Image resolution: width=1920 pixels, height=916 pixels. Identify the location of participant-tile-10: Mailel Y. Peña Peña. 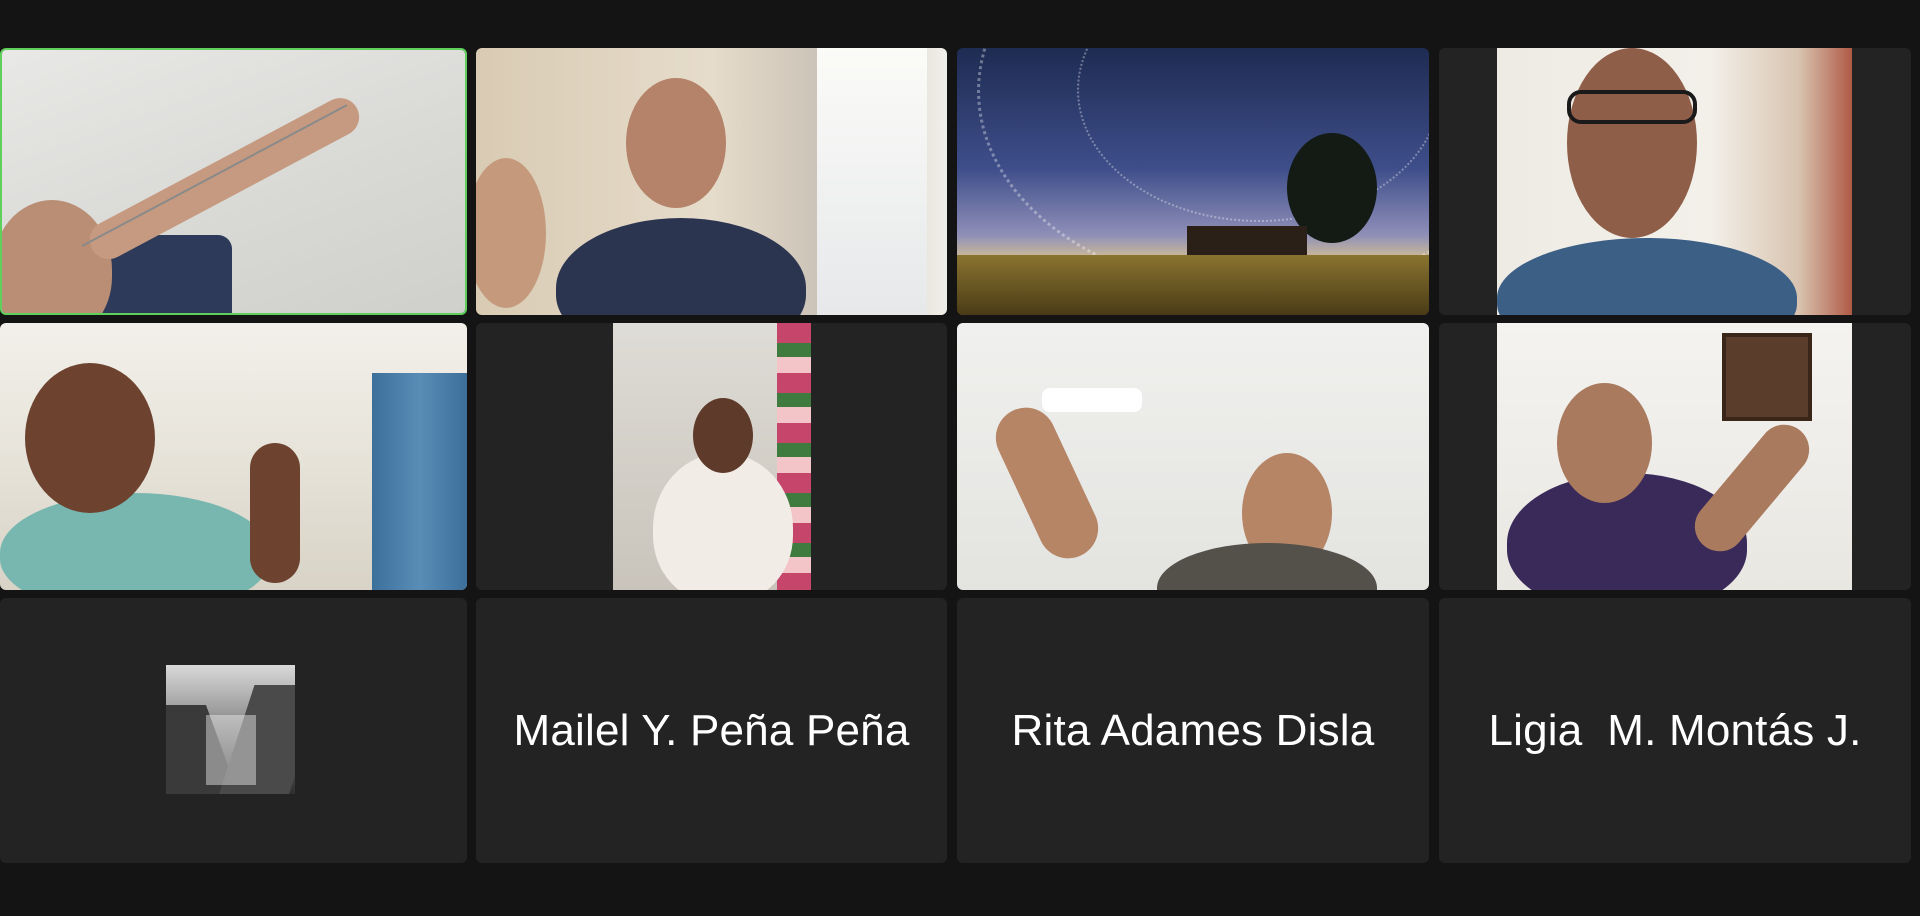
(711, 730).